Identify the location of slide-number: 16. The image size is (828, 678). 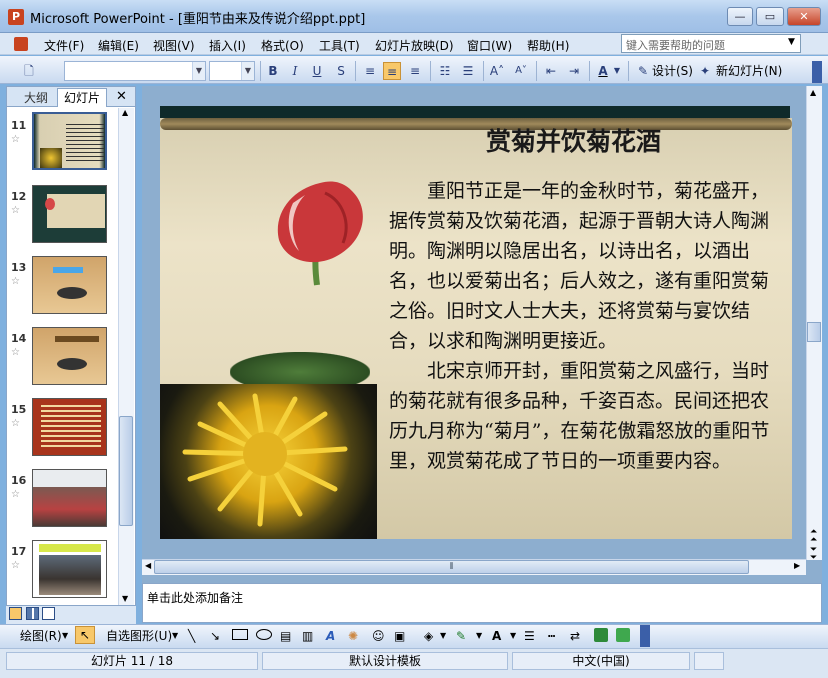
(19, 480).